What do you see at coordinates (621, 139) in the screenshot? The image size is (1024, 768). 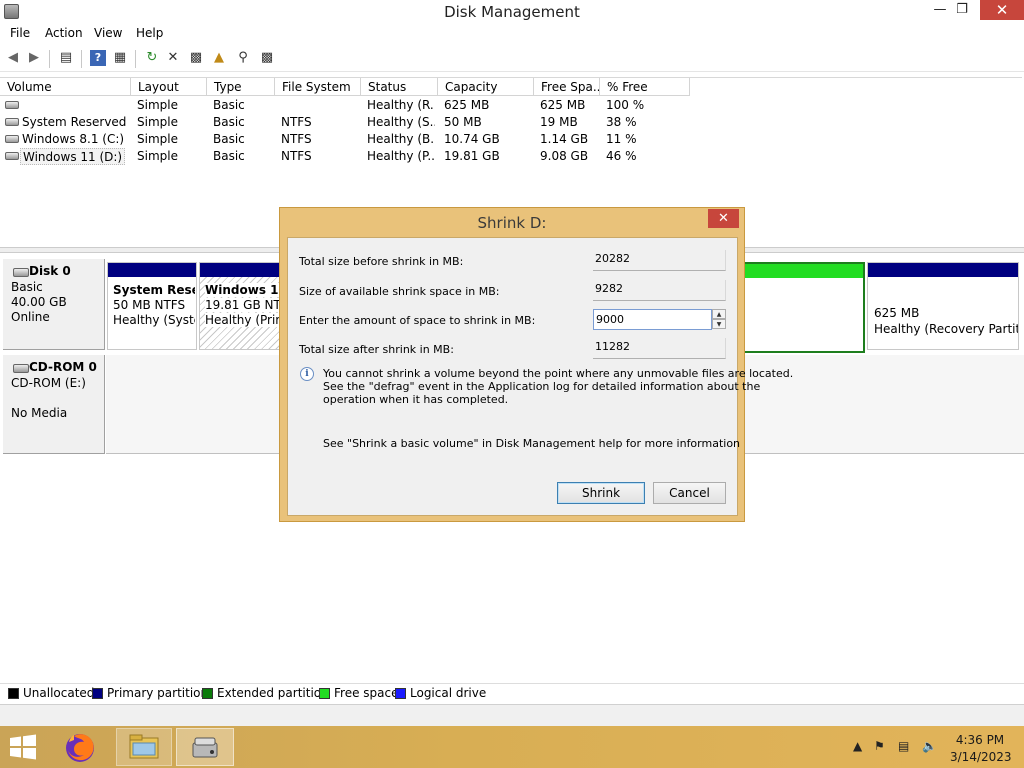 I see `percent-free-cell: 11 %` at bounding box center [621, 139].